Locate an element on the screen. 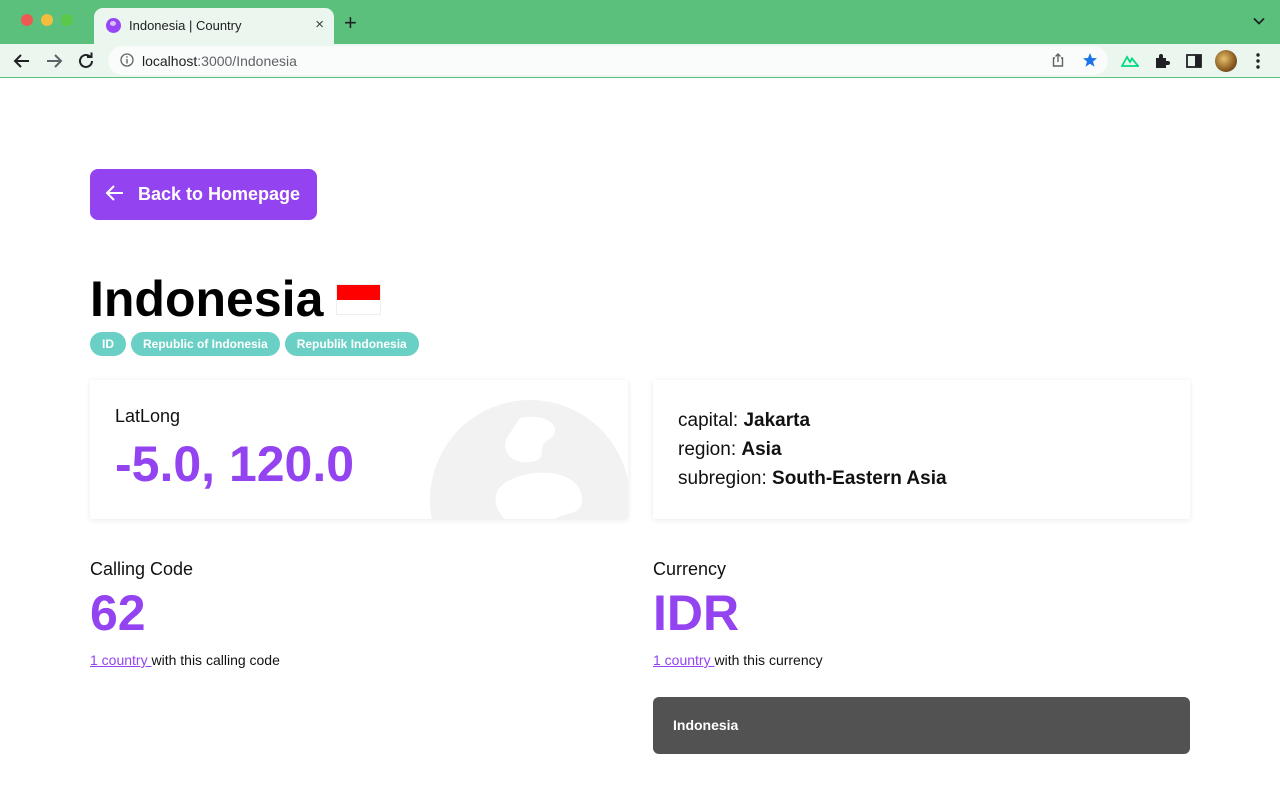  calling-code-label: Calling Code is located at coordinates (142, 569).